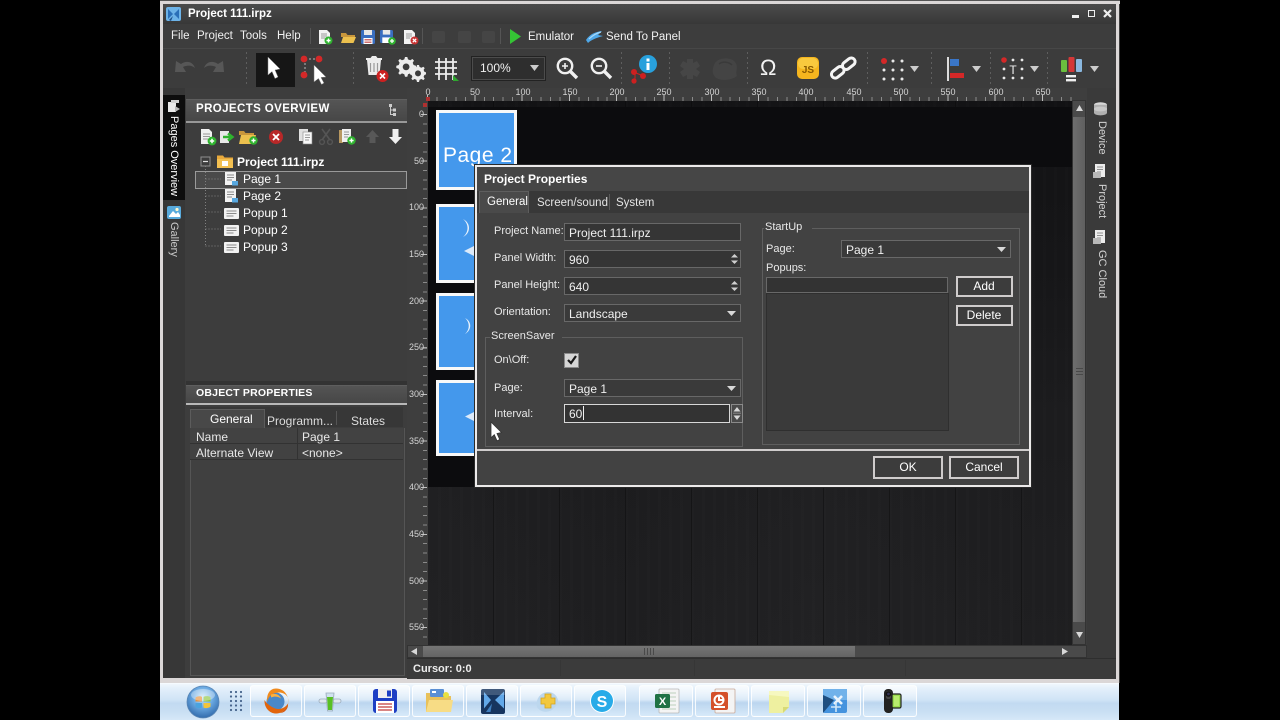  What do you see at coordinates (663, 702) in the screenshot?
I see `svg-text: X` at bounding box center [663, 702].